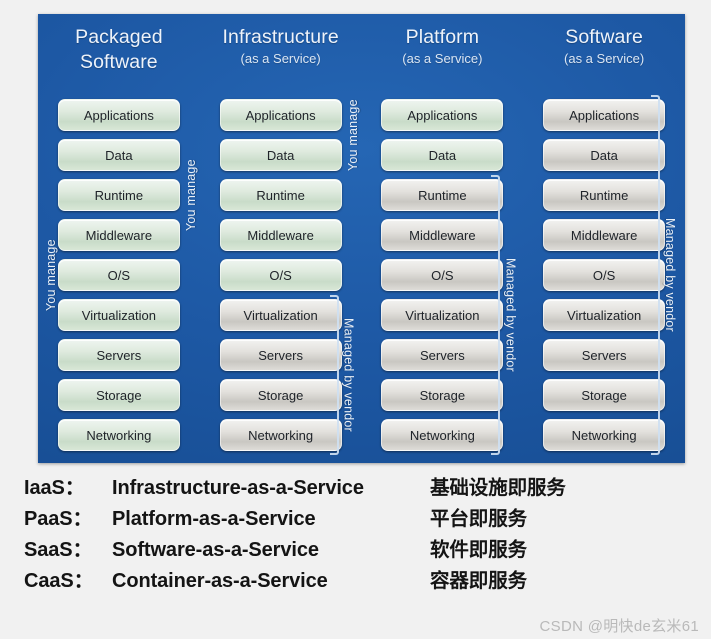 The height and width of the screenshot is (639, 711). What do you see at coordinates (215, 550) in the screenshot?
I see `legend-english: Software-as-a-Service` at bounding box center [215, 550].